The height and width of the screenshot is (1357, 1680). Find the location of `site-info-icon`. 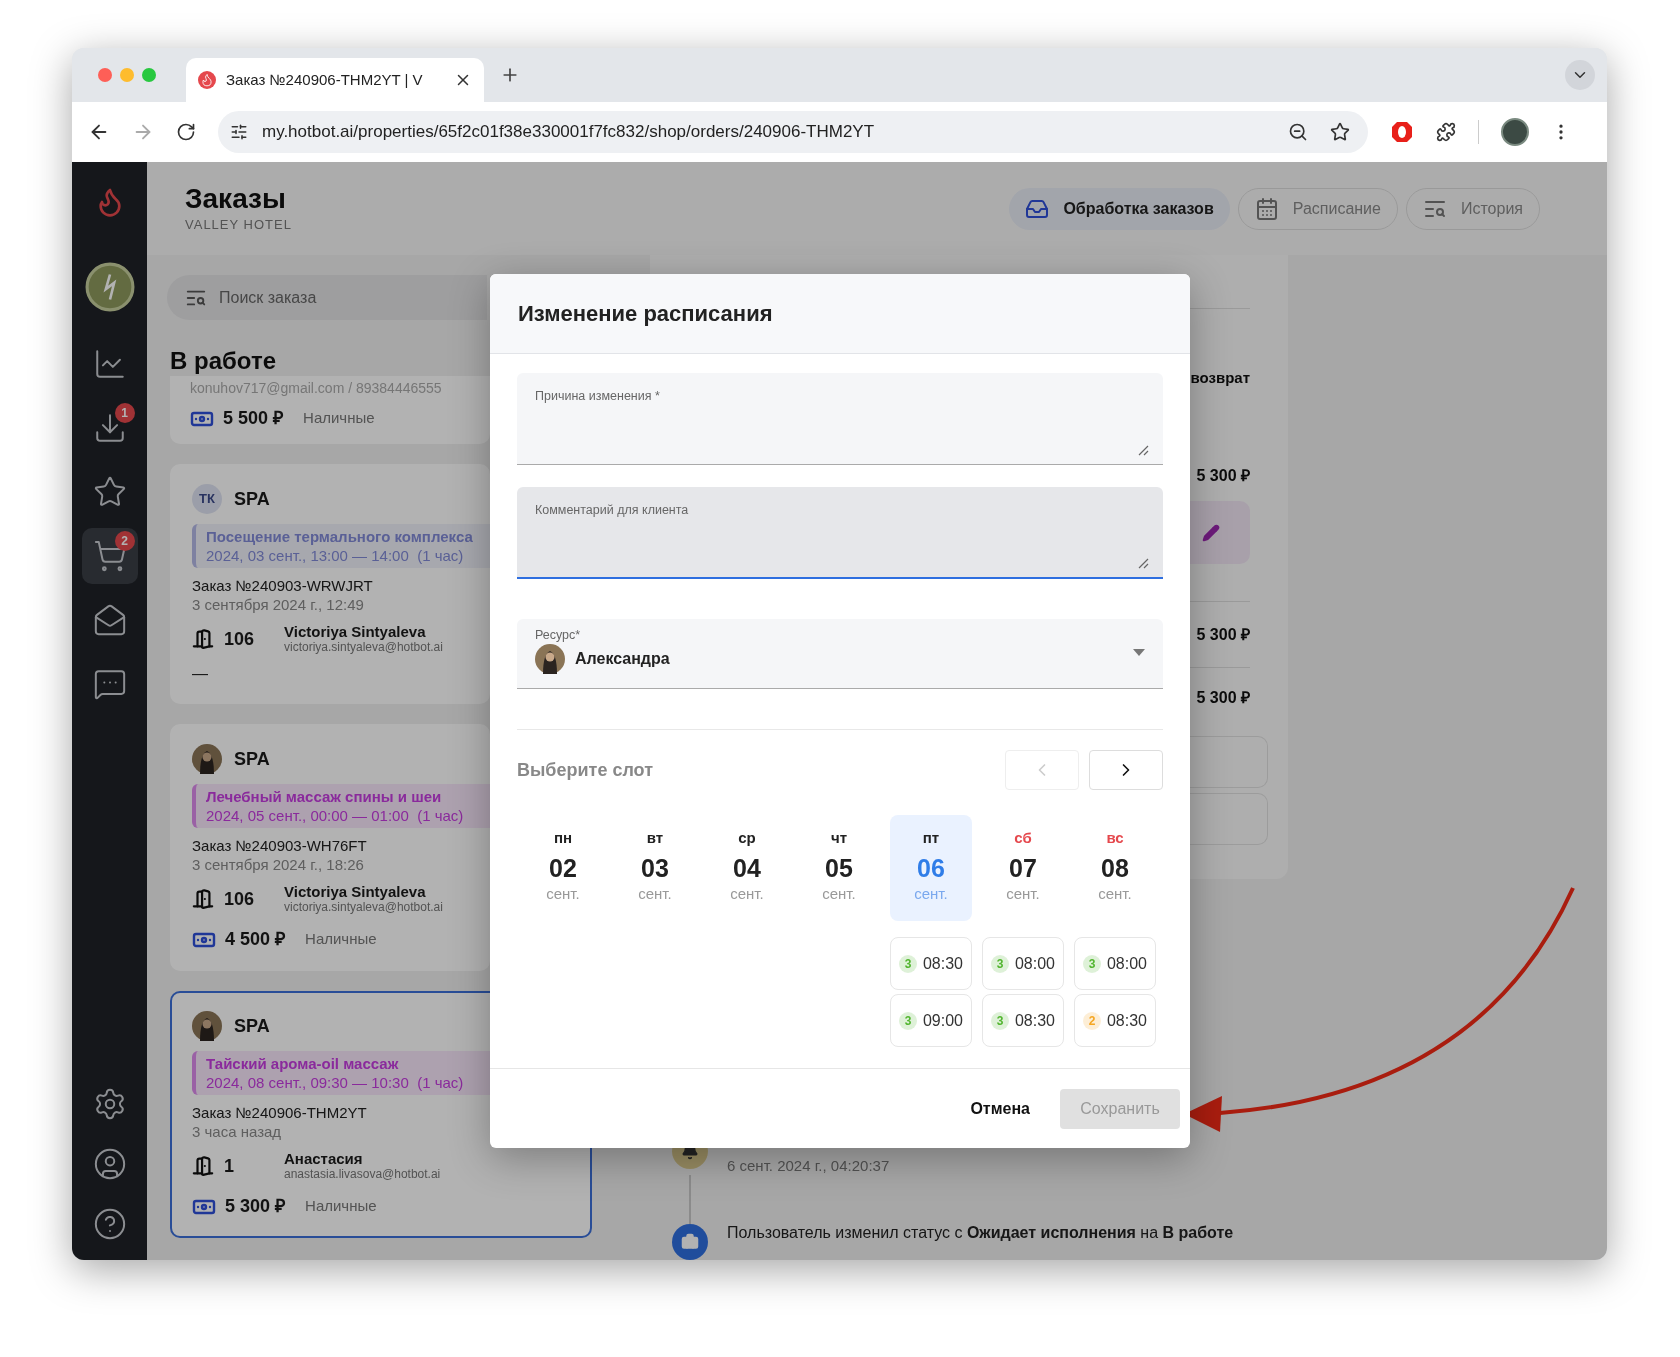

site-info-icon is located at coordinates (239, 132).